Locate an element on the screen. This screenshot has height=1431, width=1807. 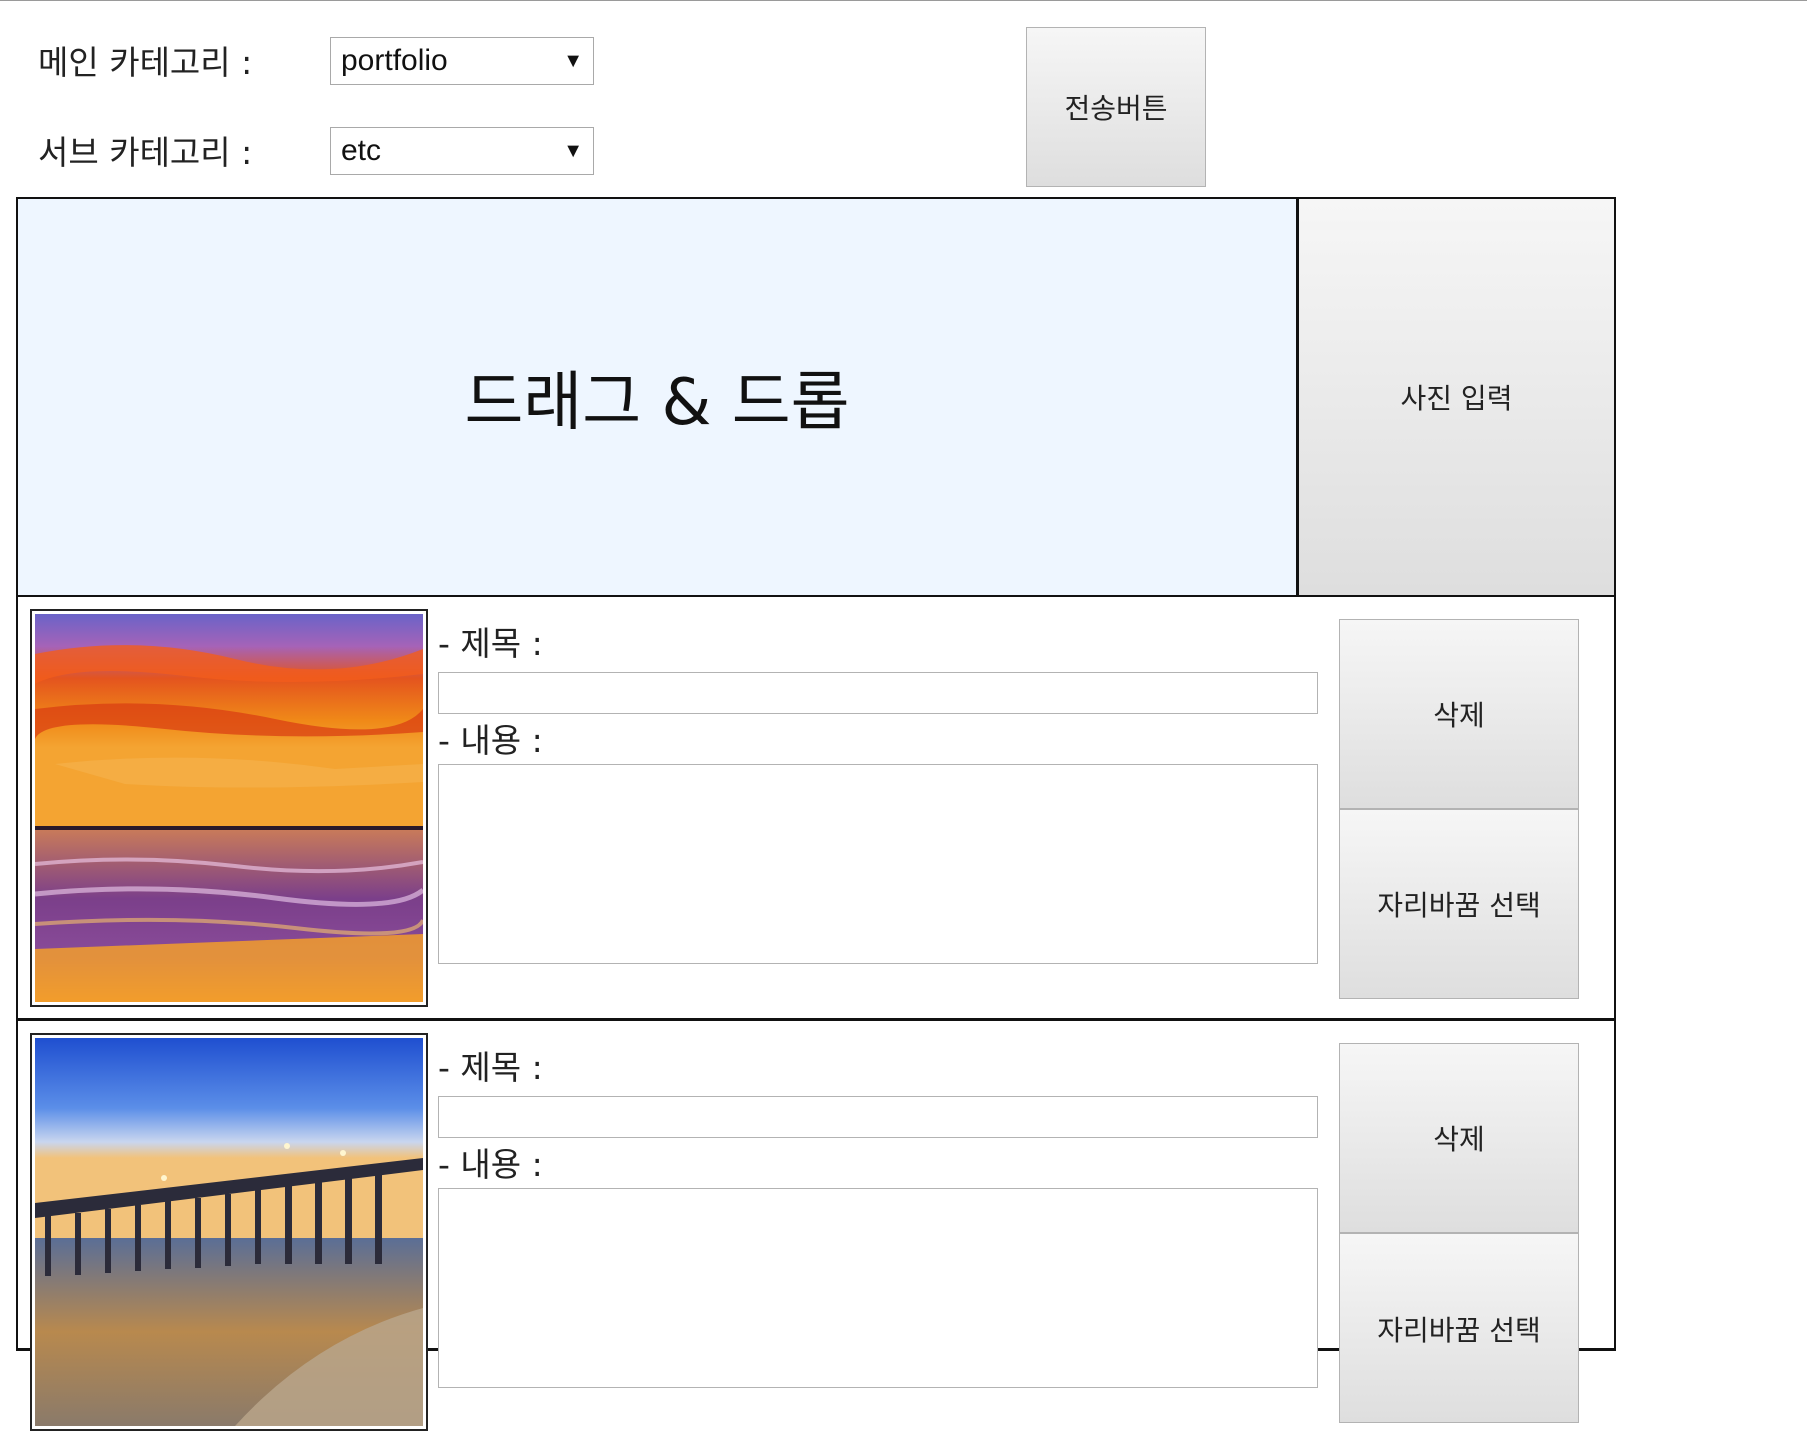
sub-category-label: 서브 카테고리 : is located at coordinates (145, 152).